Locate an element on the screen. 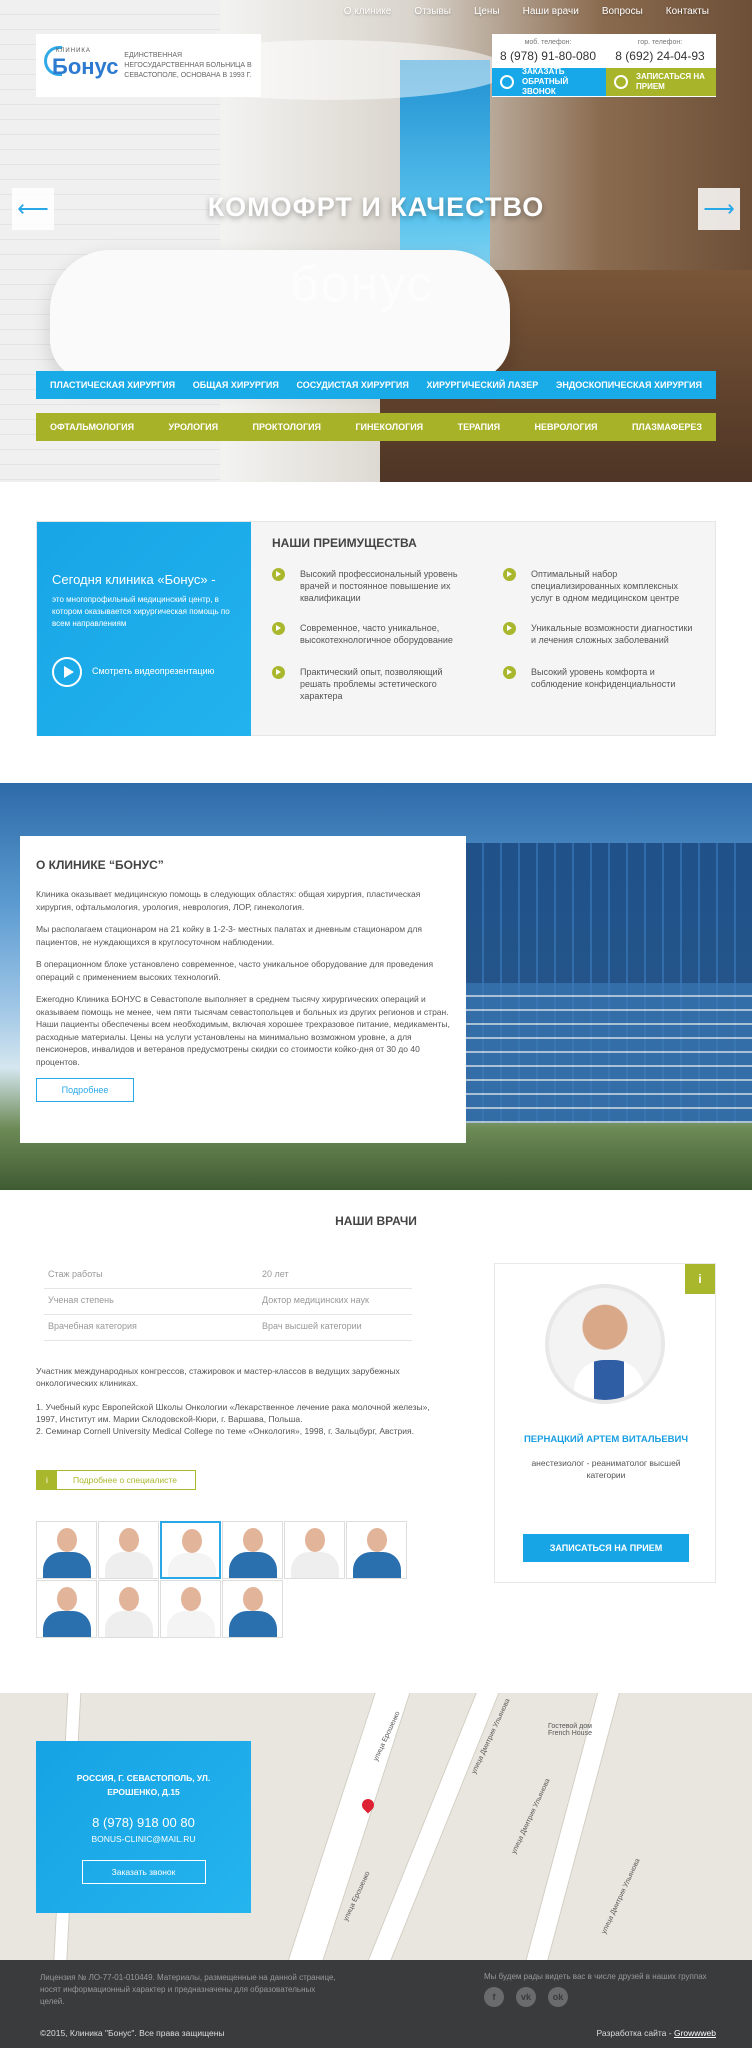 The image size is (752, 2048). service-plastic-surgery: Пластическая хирургия is located at coordinates (112, 385).